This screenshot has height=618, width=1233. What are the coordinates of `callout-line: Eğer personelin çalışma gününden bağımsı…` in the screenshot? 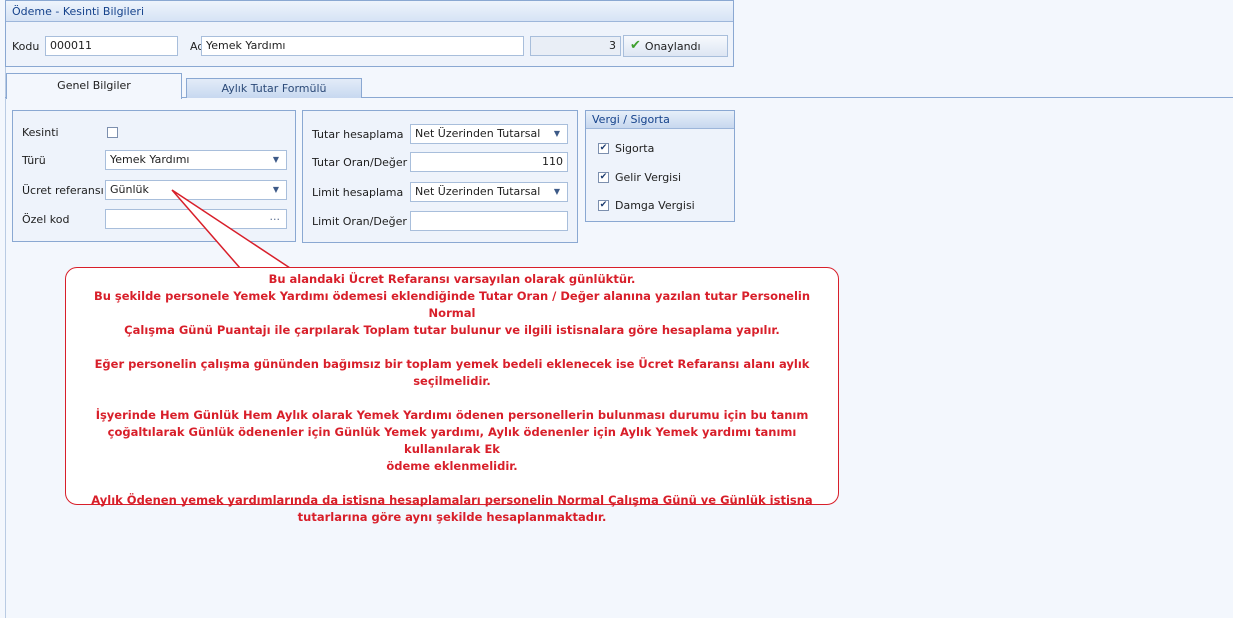 It's located at (452, 364).